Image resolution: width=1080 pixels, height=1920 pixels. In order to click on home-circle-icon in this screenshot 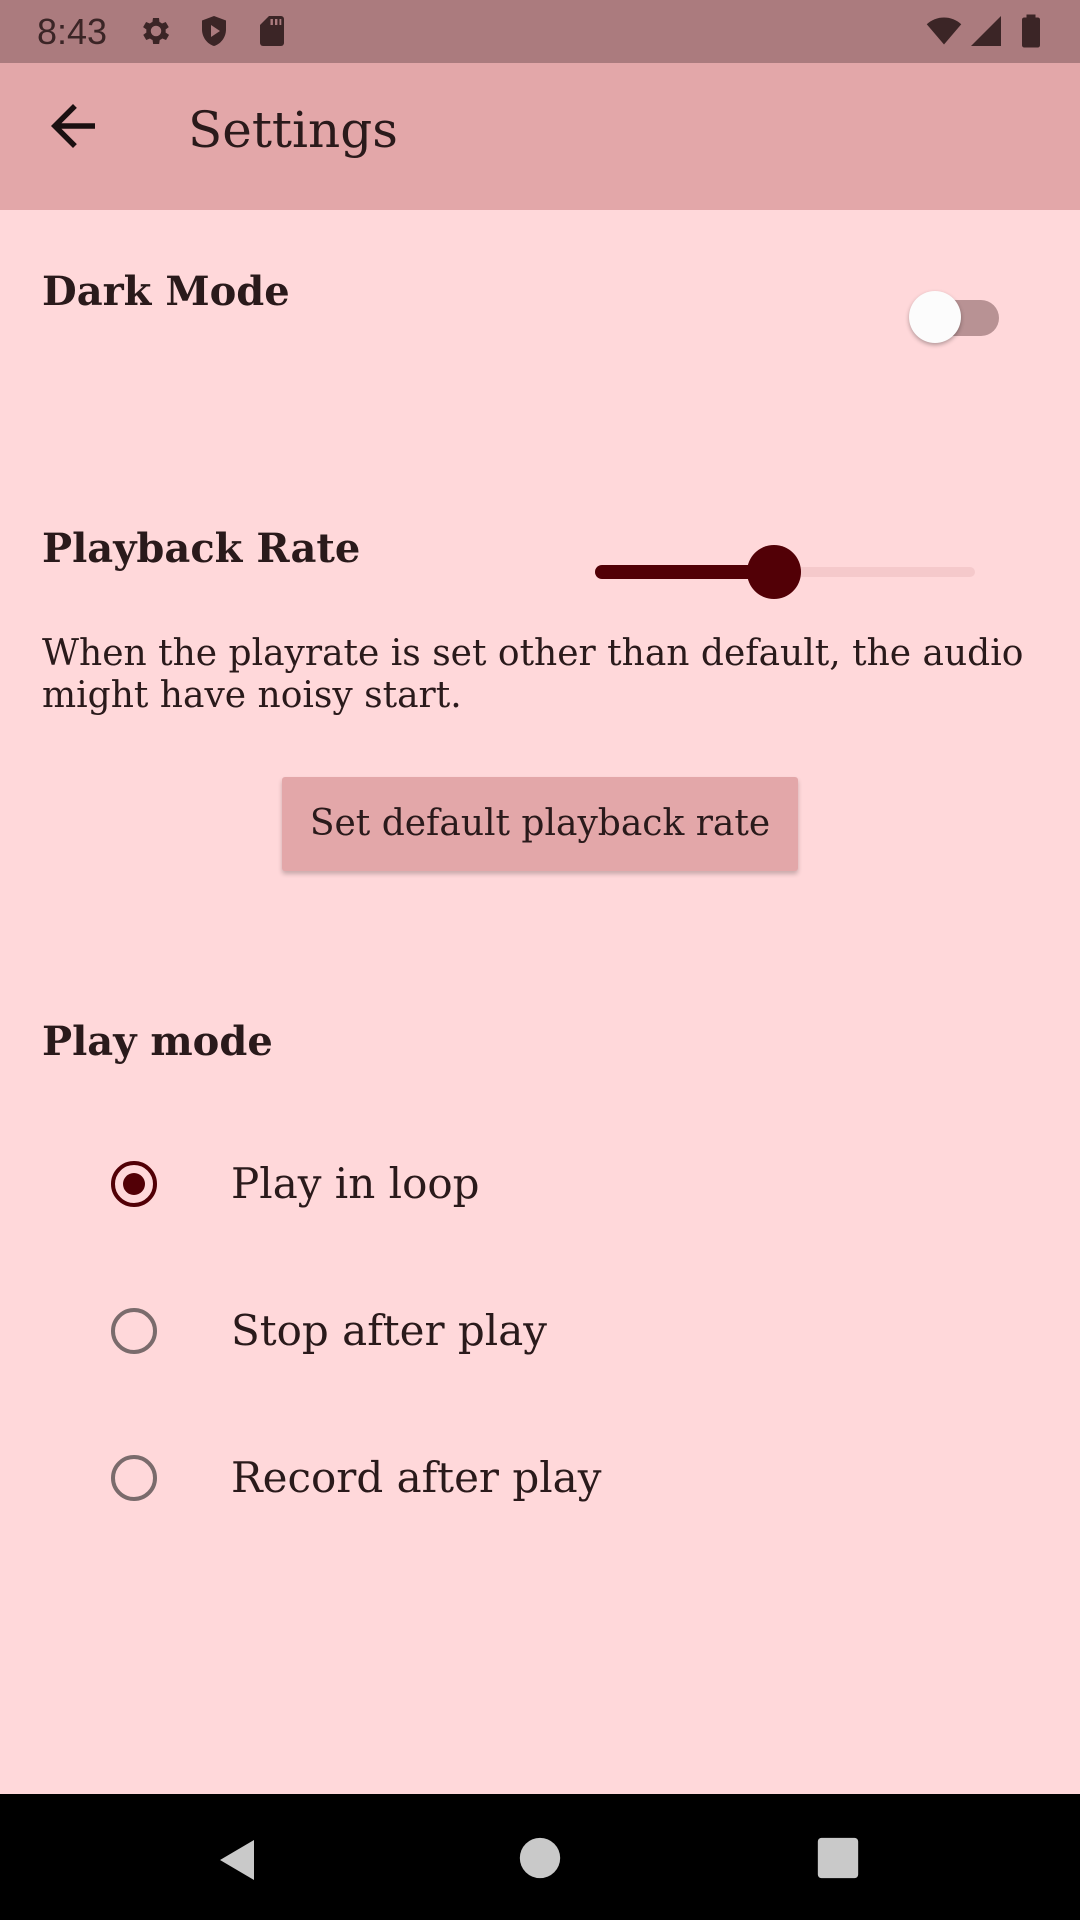, I will do `click(540, 1858)`.